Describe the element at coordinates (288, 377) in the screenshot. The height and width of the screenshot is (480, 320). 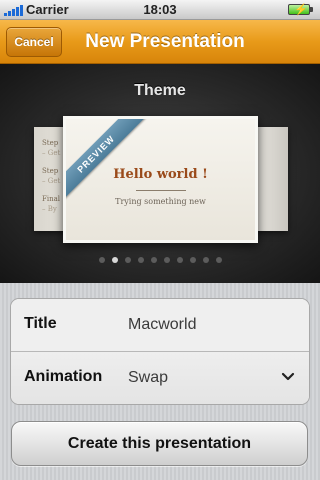
I see `chevron-down-icon` at that location.